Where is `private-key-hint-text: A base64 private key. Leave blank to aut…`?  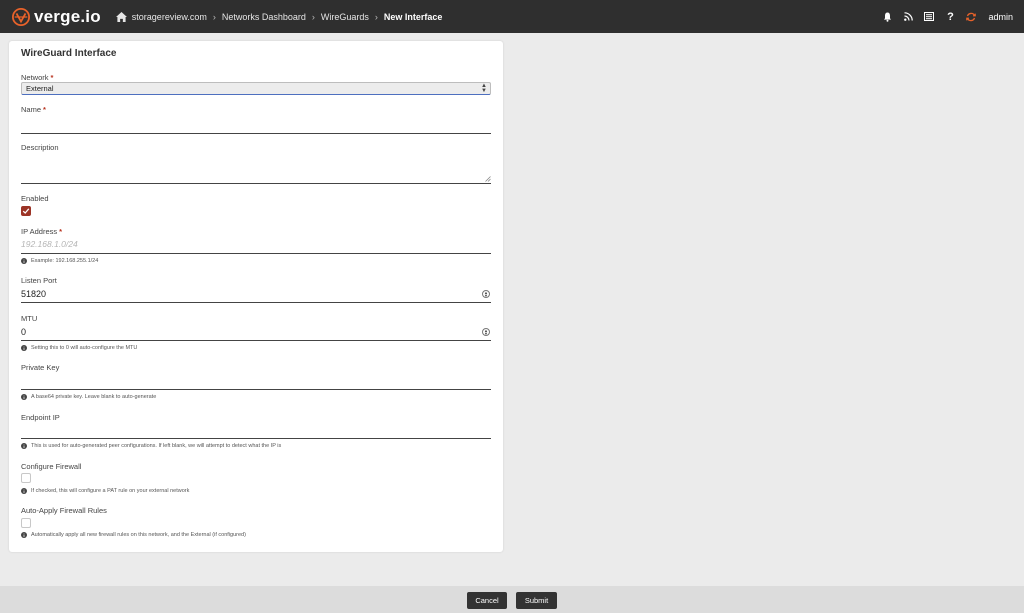
private-key-hint-text: A base64 private key. Leave blank to aut… is located at coordinates (94, 397).